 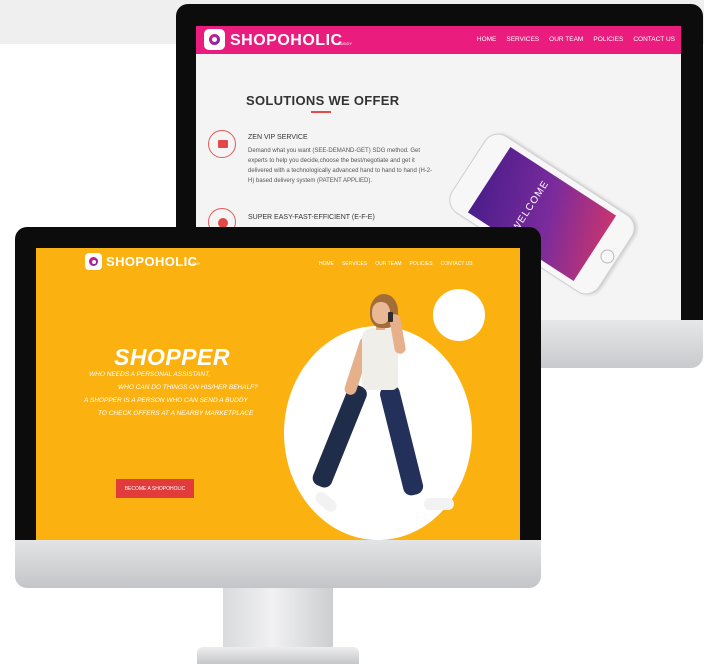 I want to click on service-title: SUPER EASY-FAST-EFFICIENT (E-F-E), so click(x=311, y=217).